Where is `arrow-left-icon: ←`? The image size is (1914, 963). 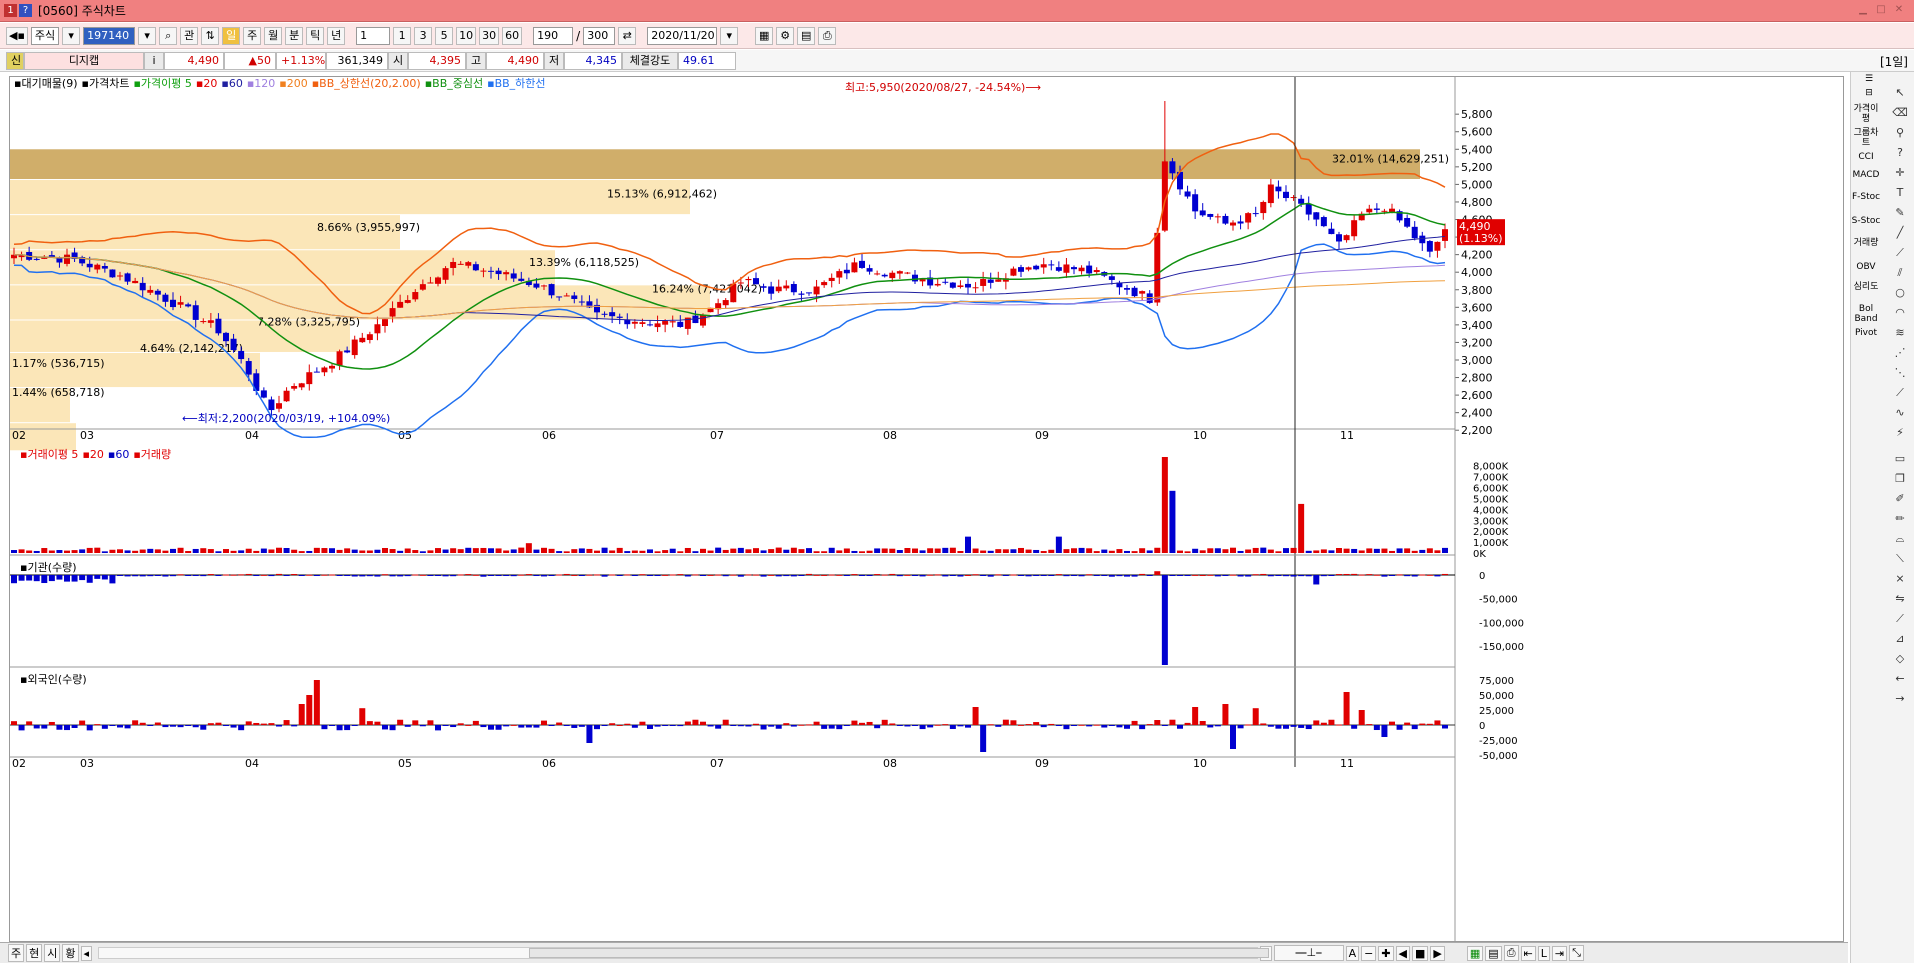
arrow-left-icon: ← is located at coordinates (1900, 680).